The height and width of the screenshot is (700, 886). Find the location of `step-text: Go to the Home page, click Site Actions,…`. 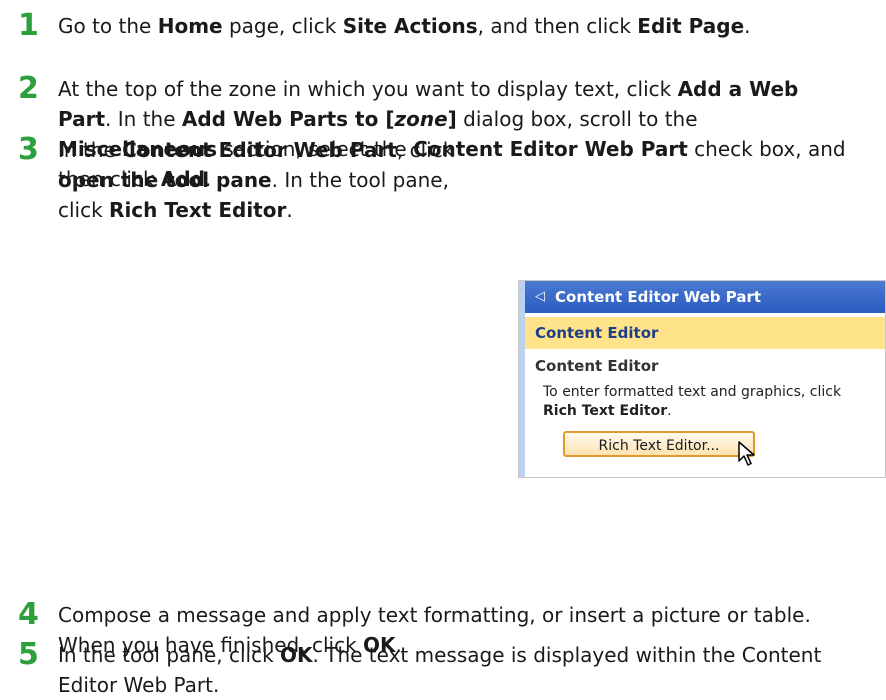

step-text: Go to the Home page, click Site Actions,… is located at coordinates (404, 26).